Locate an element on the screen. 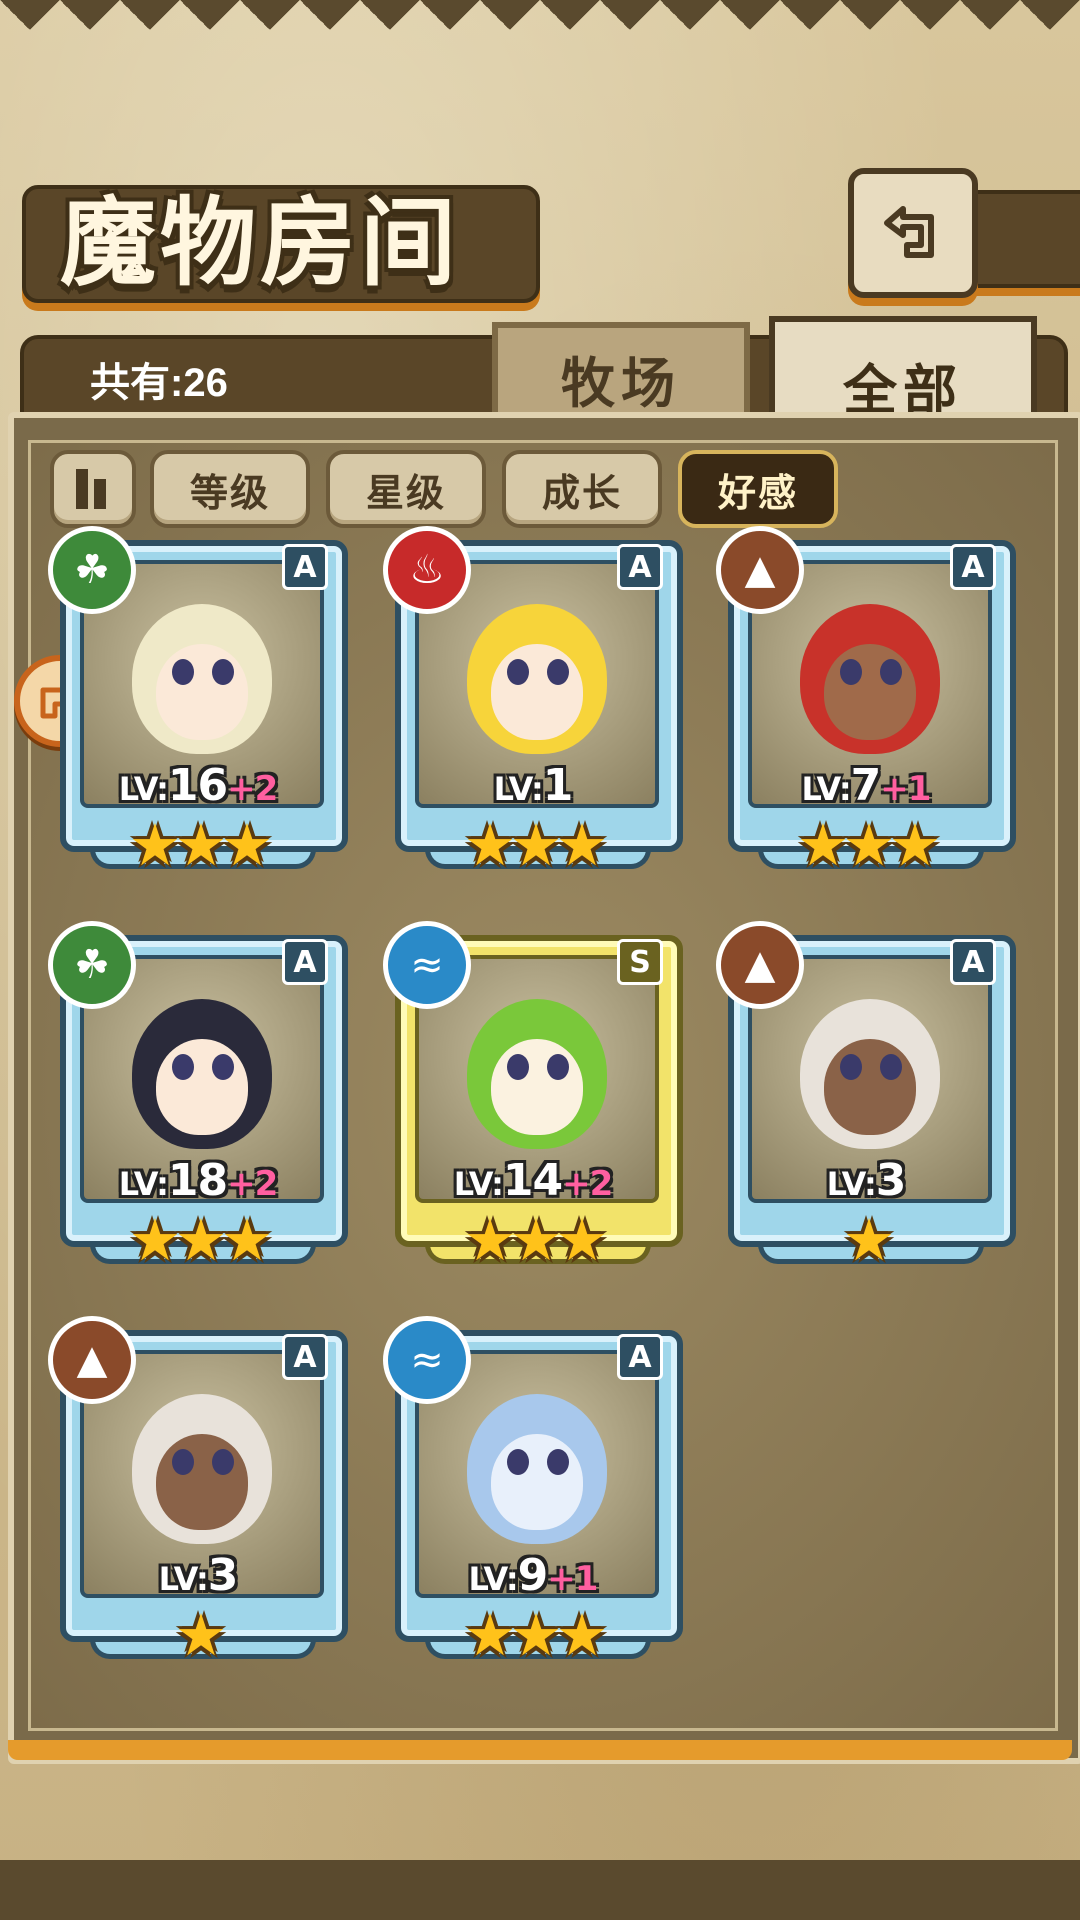  monster-level: LV:1 is located at coordinates (533, 785).